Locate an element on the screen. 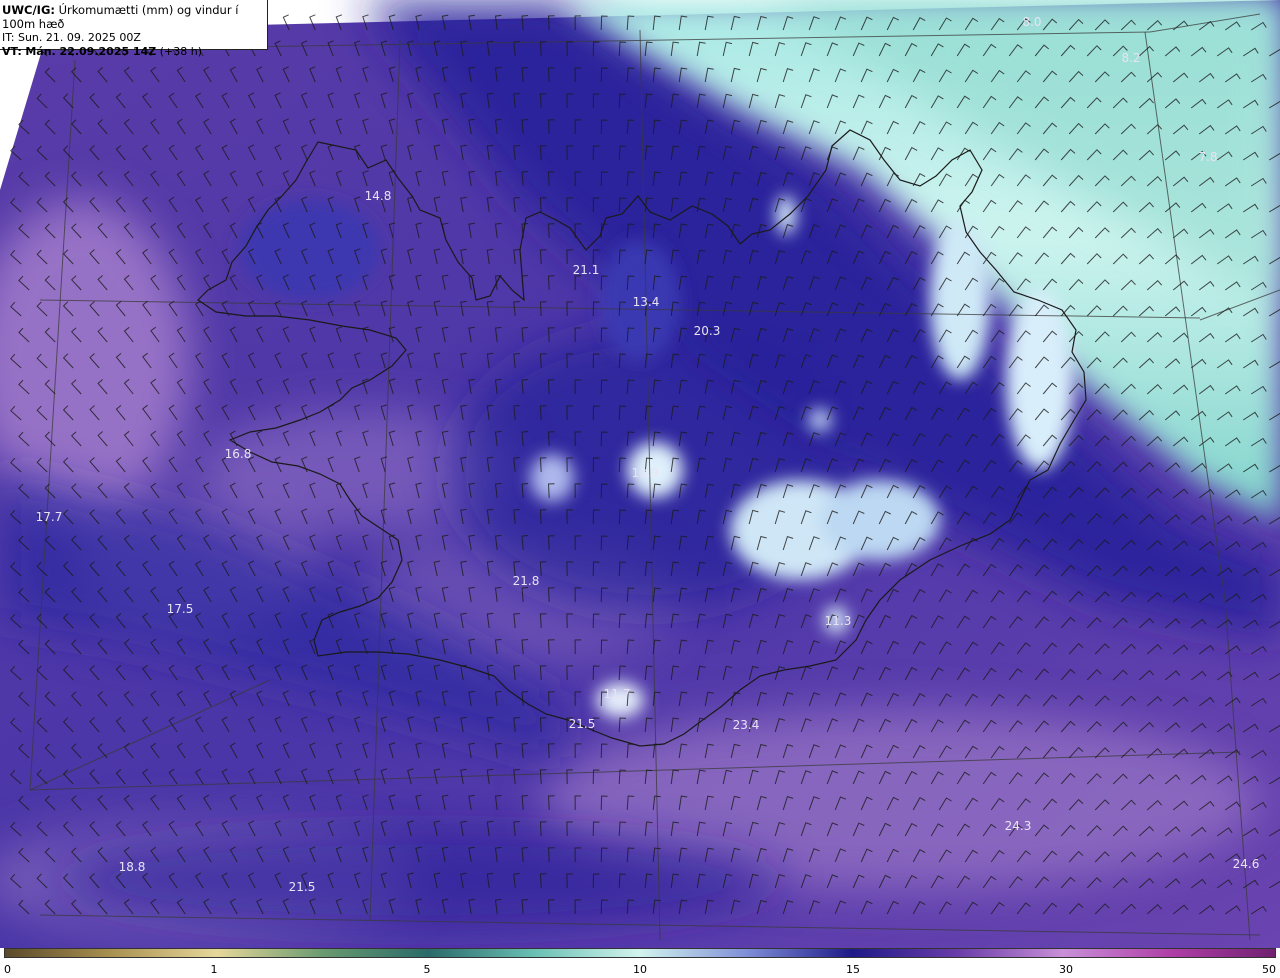  colorbar-tick: 15 is located at coordinates (853, 969).